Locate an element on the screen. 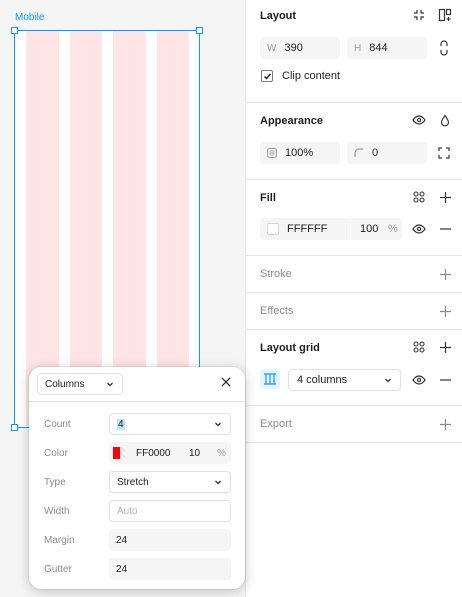 The image size is (462, 597). layout-grid-title: Layout grid is located at coordinates (290, 348).